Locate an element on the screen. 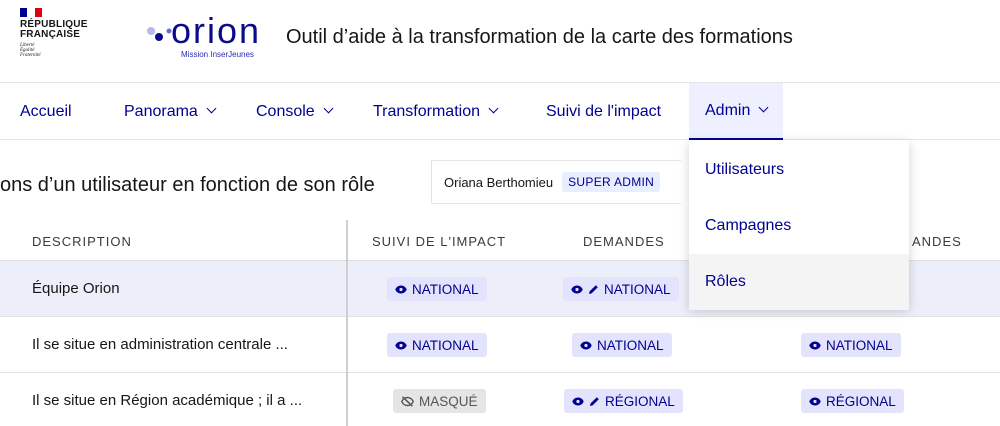  column-header-demandes: DEMANDES is located at coordinates (624, 241).